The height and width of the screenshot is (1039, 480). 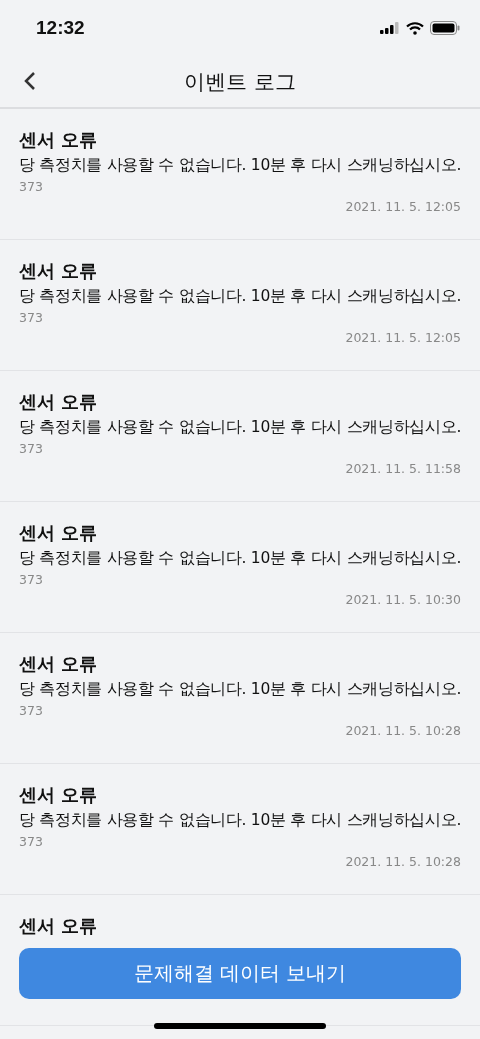 I want to click on battery-icon, so click(x=445, y=28).